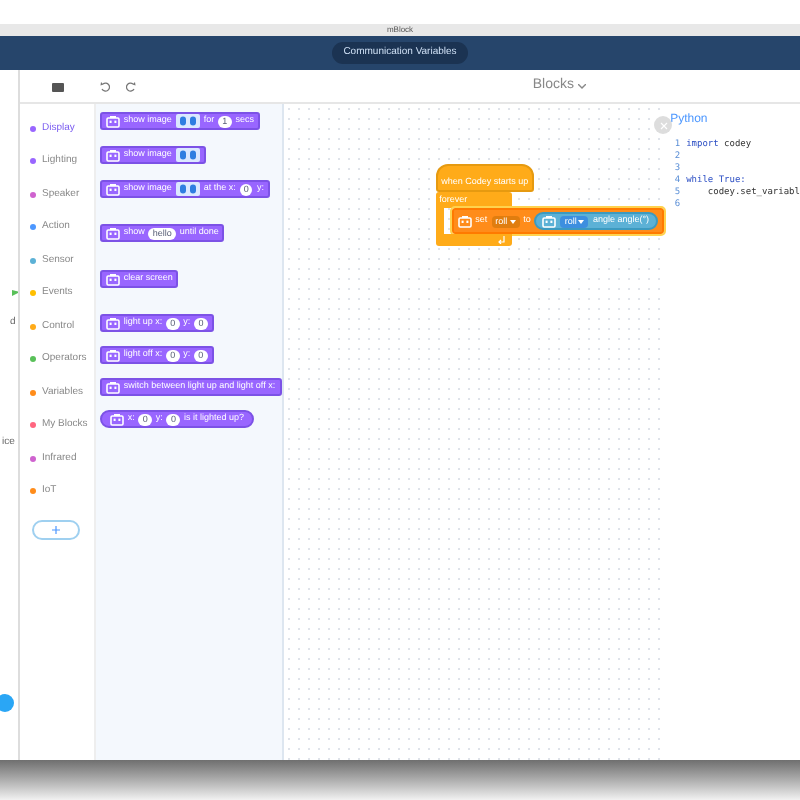 This screenshot has height=800, width=800. Describe the element at coordinates (56, 530) in the screenshot. I see `plus-icon` at that location.